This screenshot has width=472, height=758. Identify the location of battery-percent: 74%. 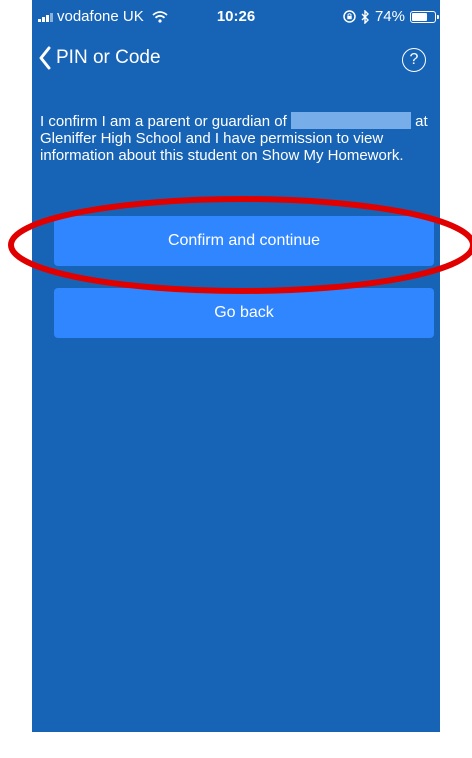
(389, 16).